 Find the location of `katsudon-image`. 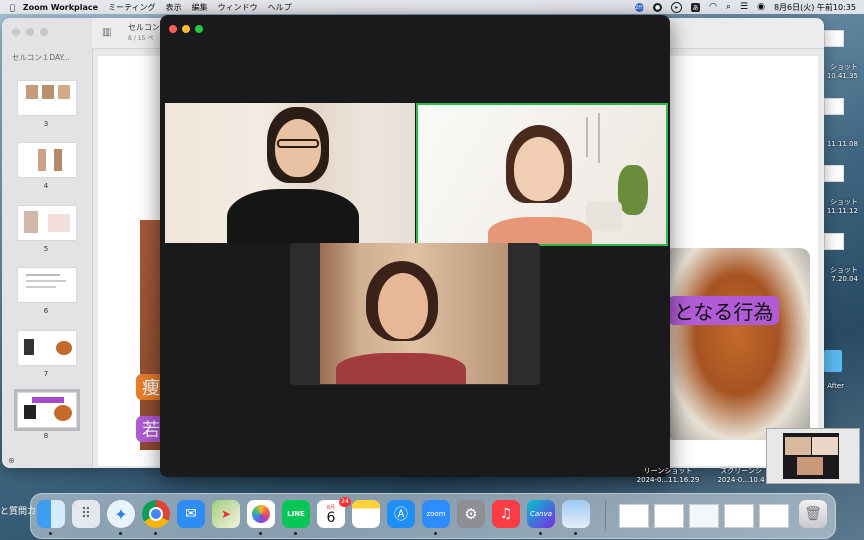

katsudon-image is located at coordinates (737, 344).